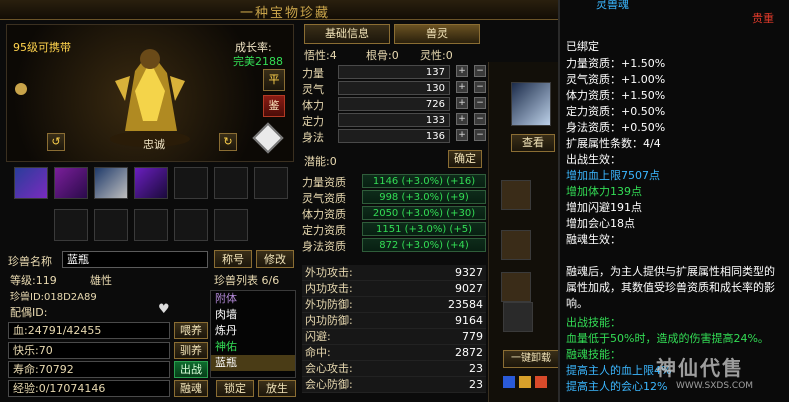  I want to click on pet-list: 附体 肉墙 炼丹 神佑 蓝瓶, so click(253, 334).